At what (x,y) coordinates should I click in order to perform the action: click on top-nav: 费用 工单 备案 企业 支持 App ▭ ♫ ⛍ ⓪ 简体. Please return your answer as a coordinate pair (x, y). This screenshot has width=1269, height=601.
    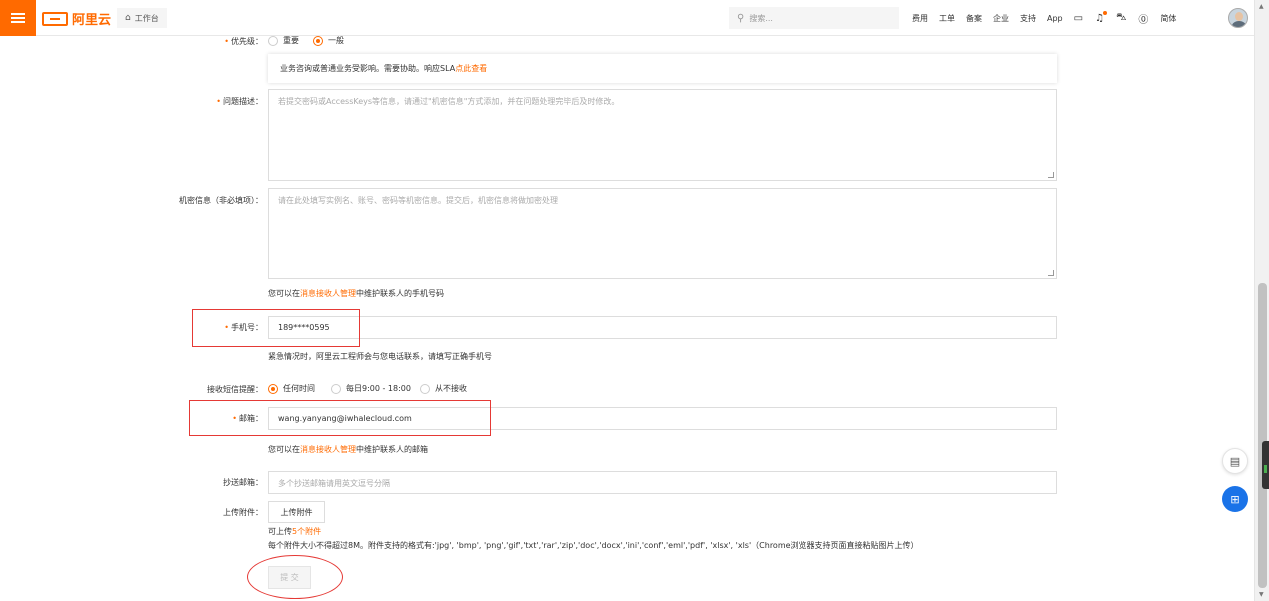
    Looking at the image, I should click on (1049, 18).